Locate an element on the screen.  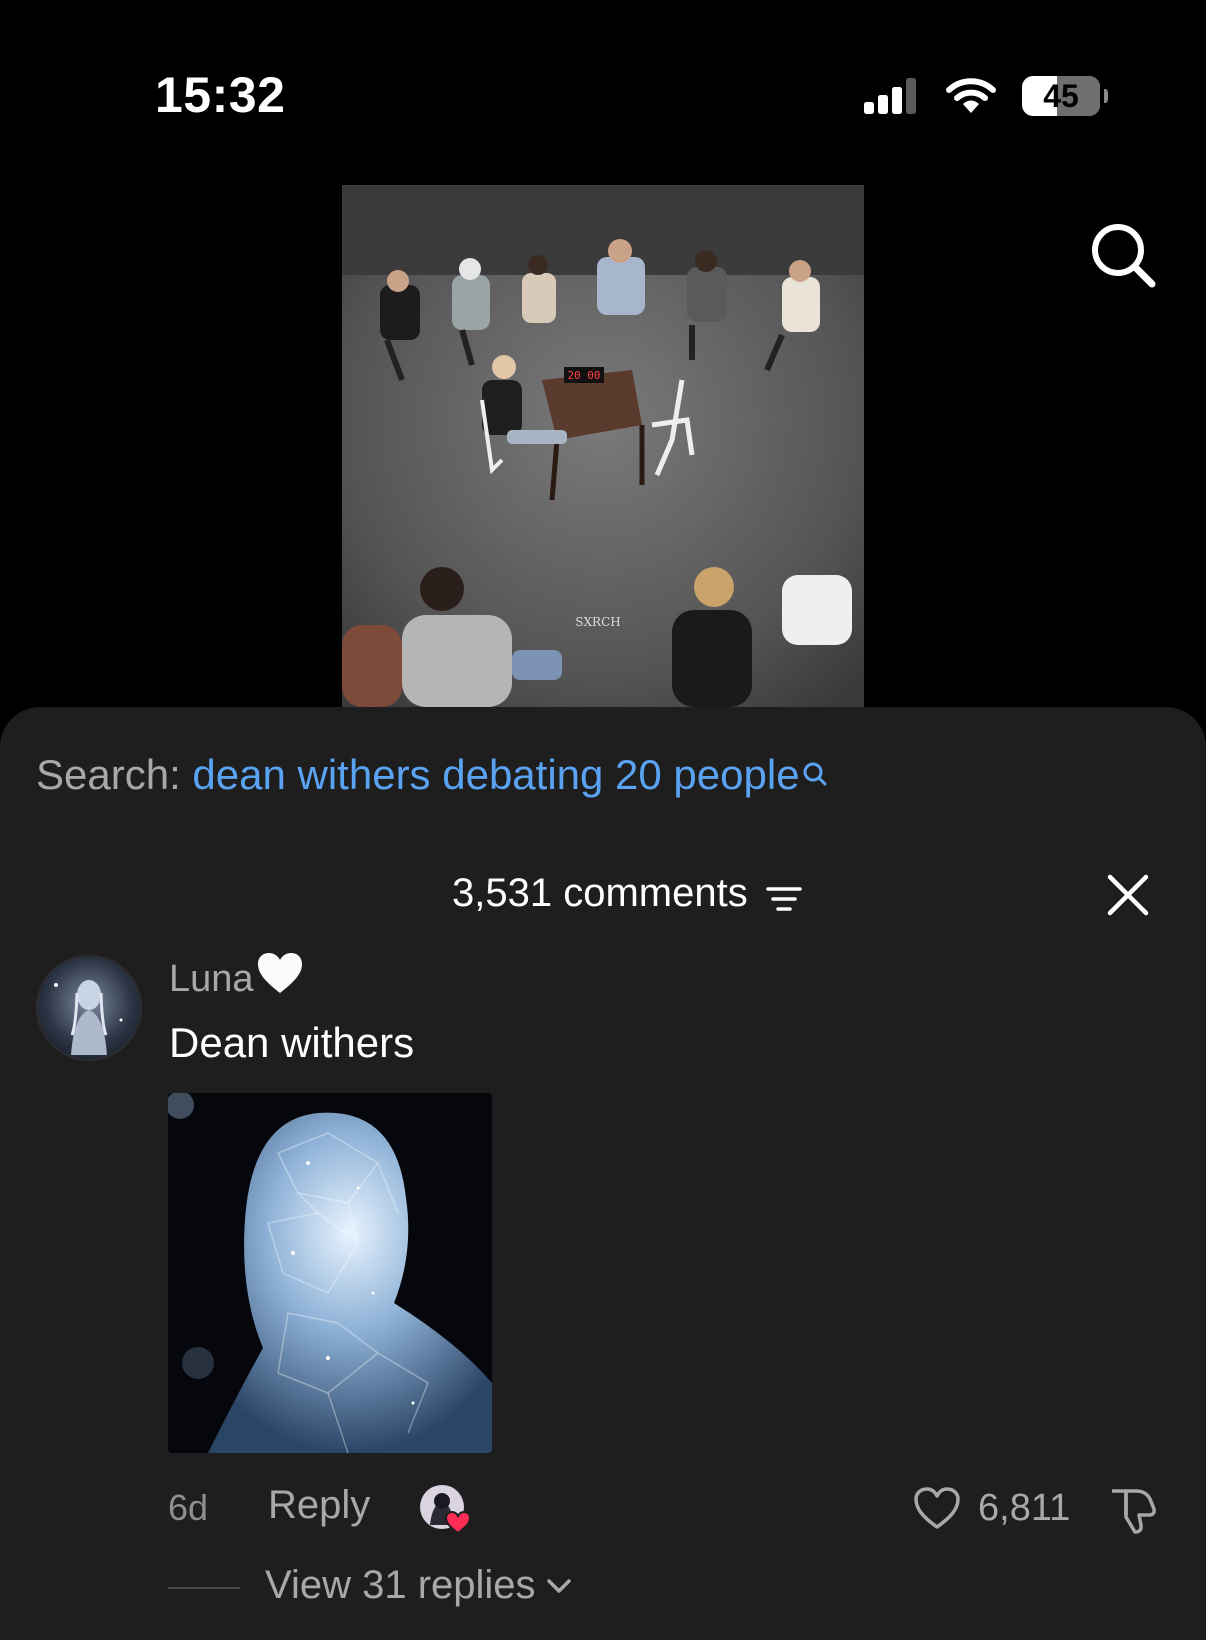
search-label: Search: is located at coordinates (108, 774).